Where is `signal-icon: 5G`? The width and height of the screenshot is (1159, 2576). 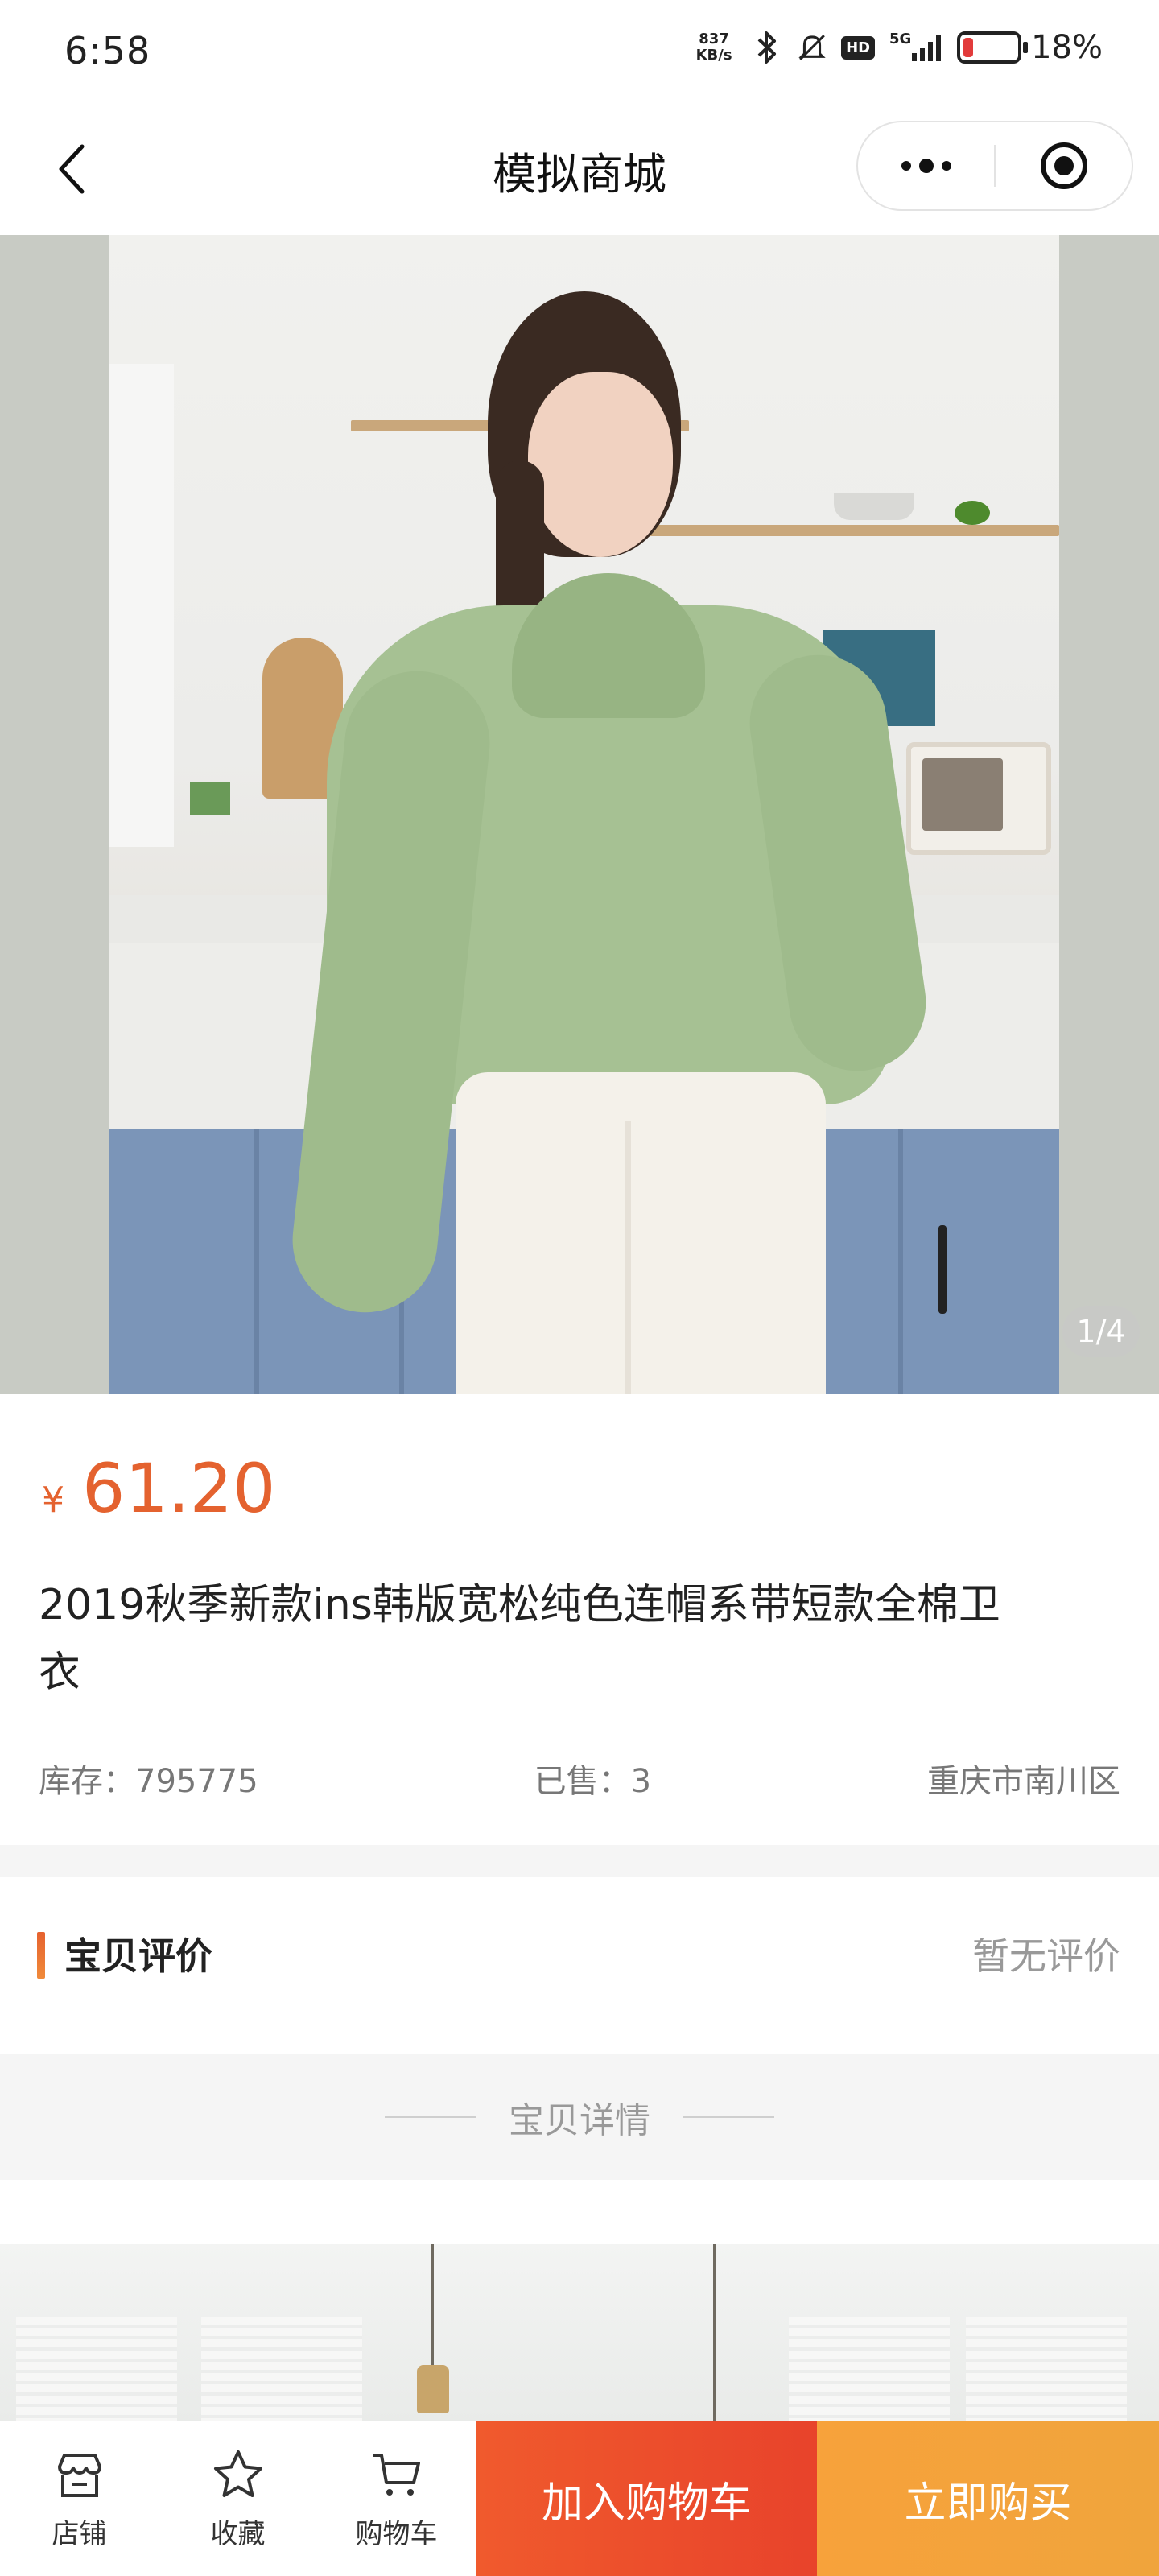 signal-icon: 5G is located at coordinates (916, 47).